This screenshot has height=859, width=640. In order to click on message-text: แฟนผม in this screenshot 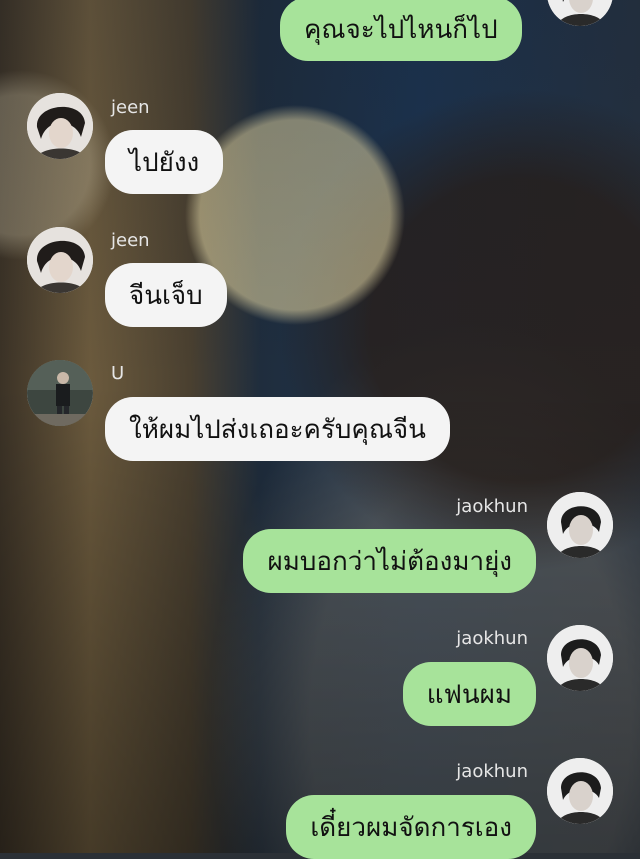, I will do `click(469, 694)`.